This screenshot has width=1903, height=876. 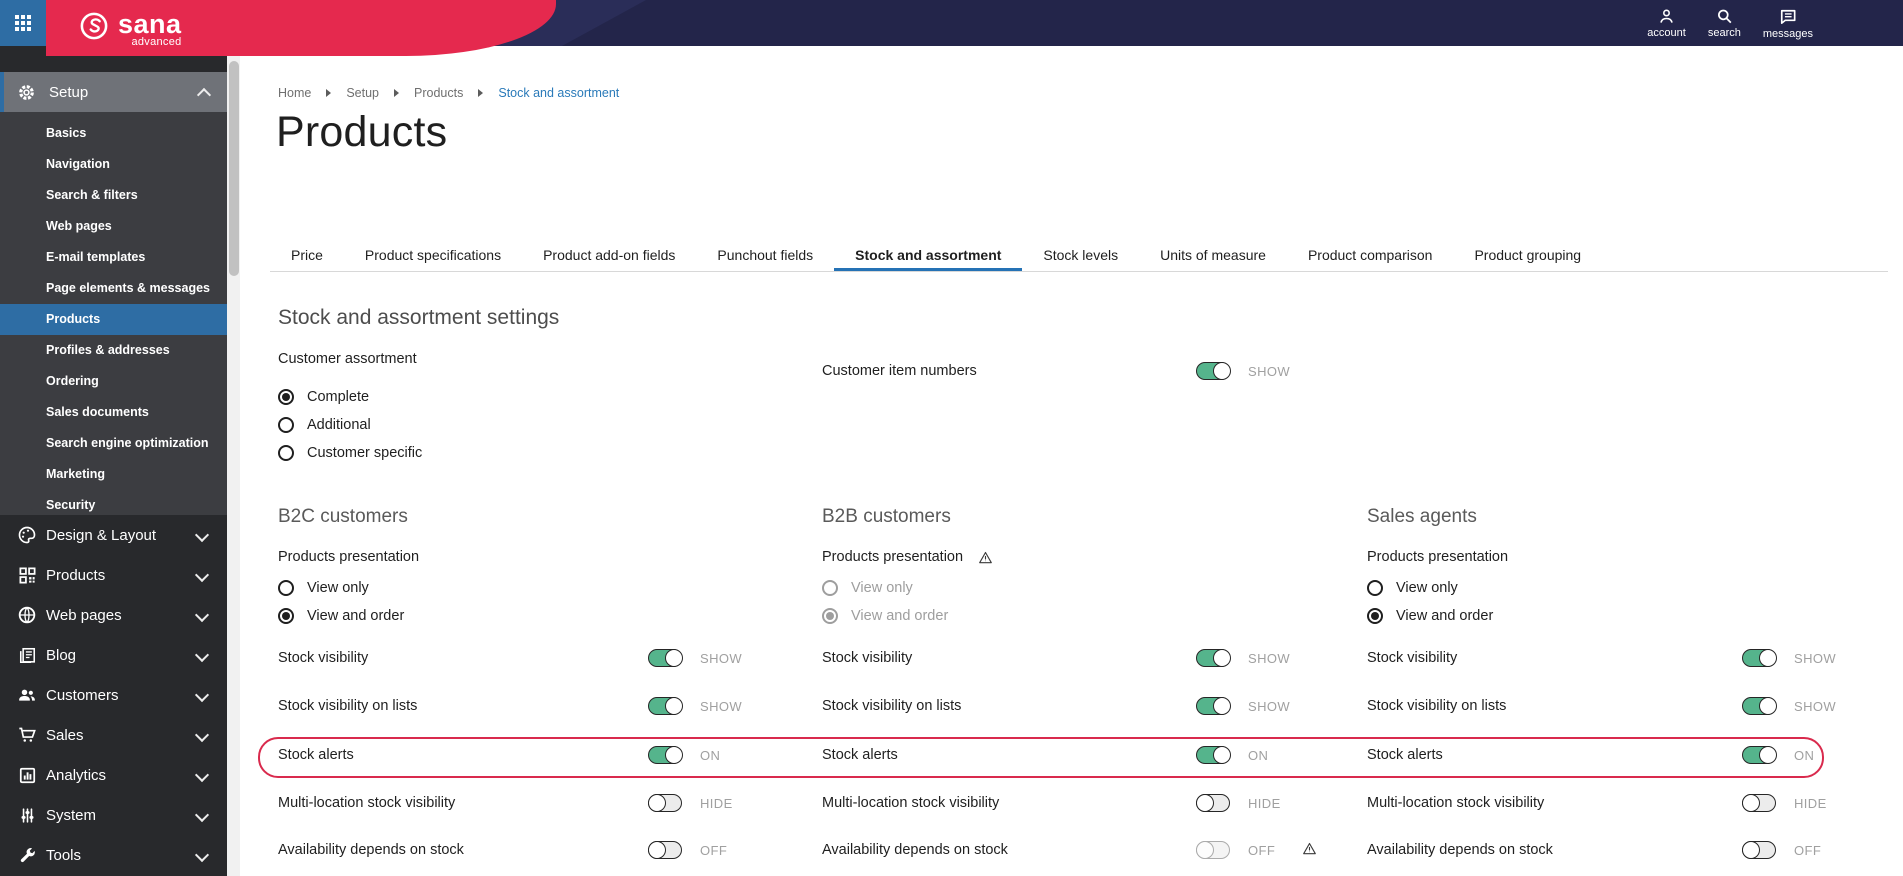 I want to click on tab-units-of-measure: Units of measure, so click(x=1213, y=256).